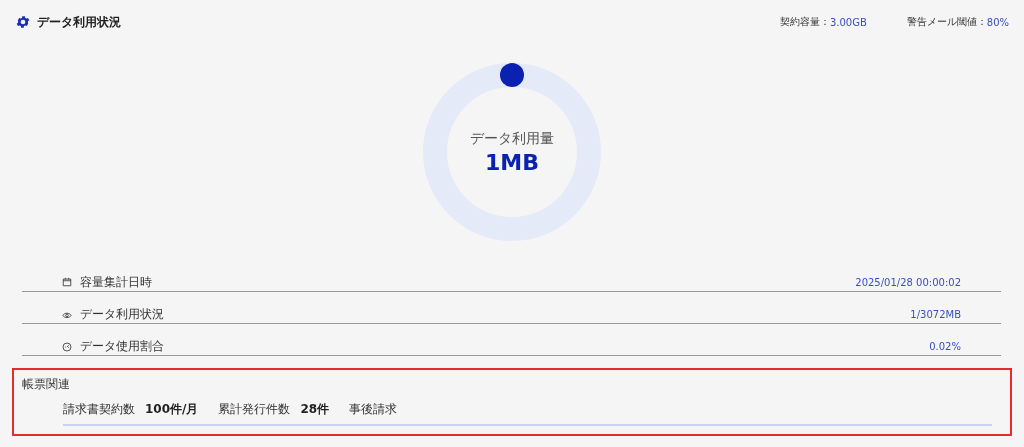  Describe the element at coordinates (79, 22) in the screenshot. I see `page-title: データ利用状況` at that location.